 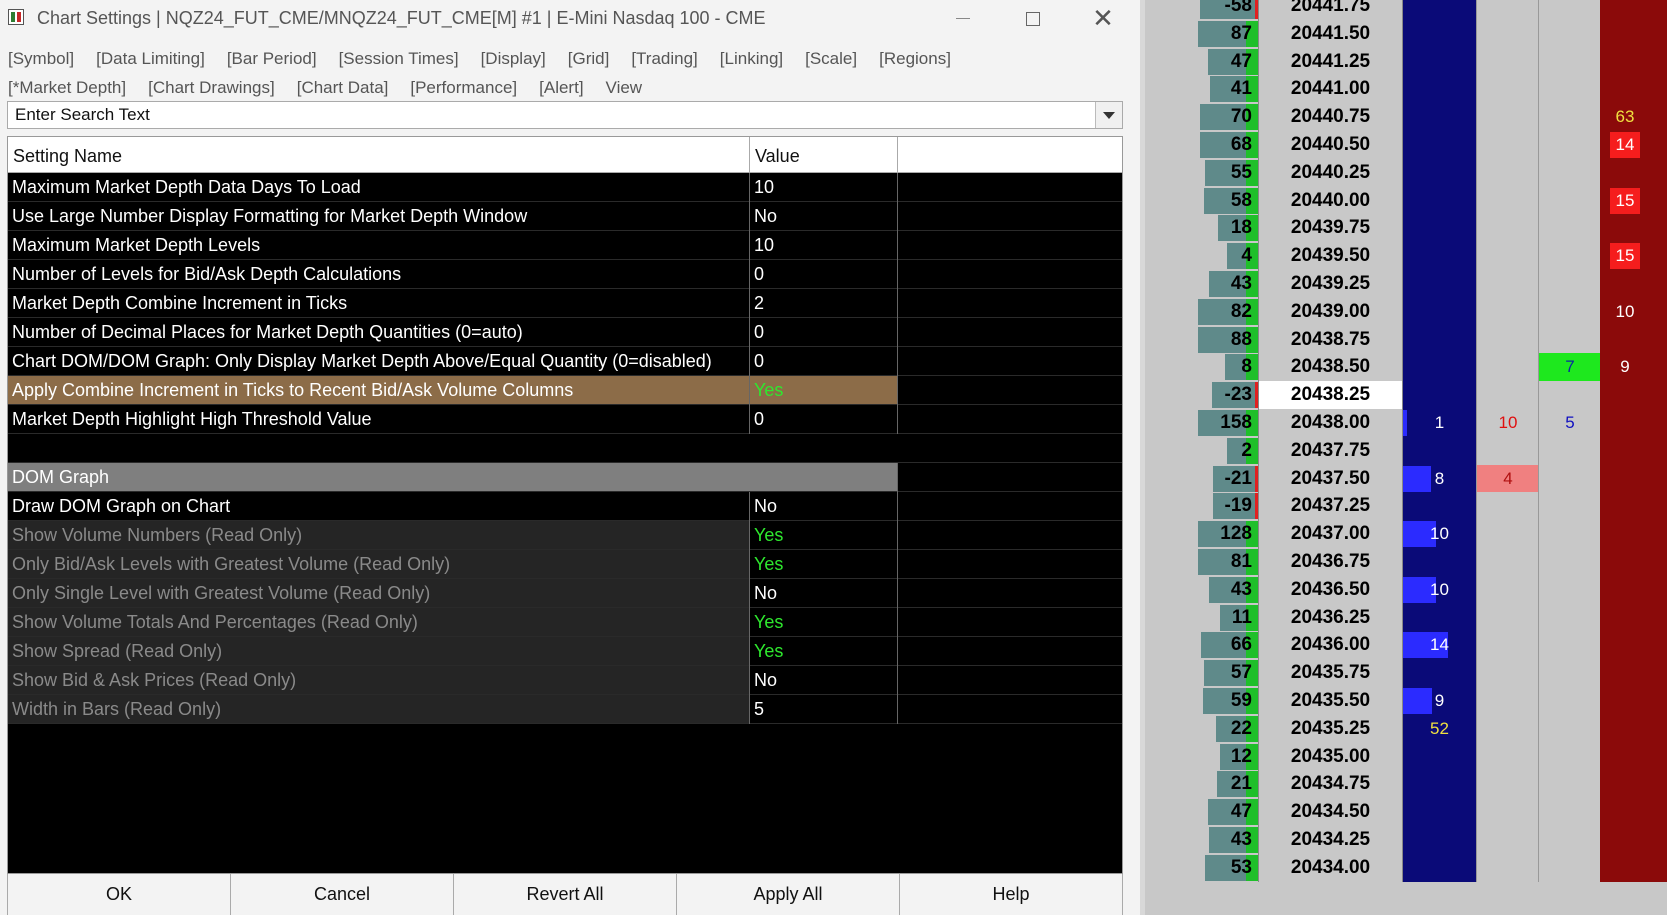 I want to click on price-cell: 20434.25, so click(x=1330, y=840).